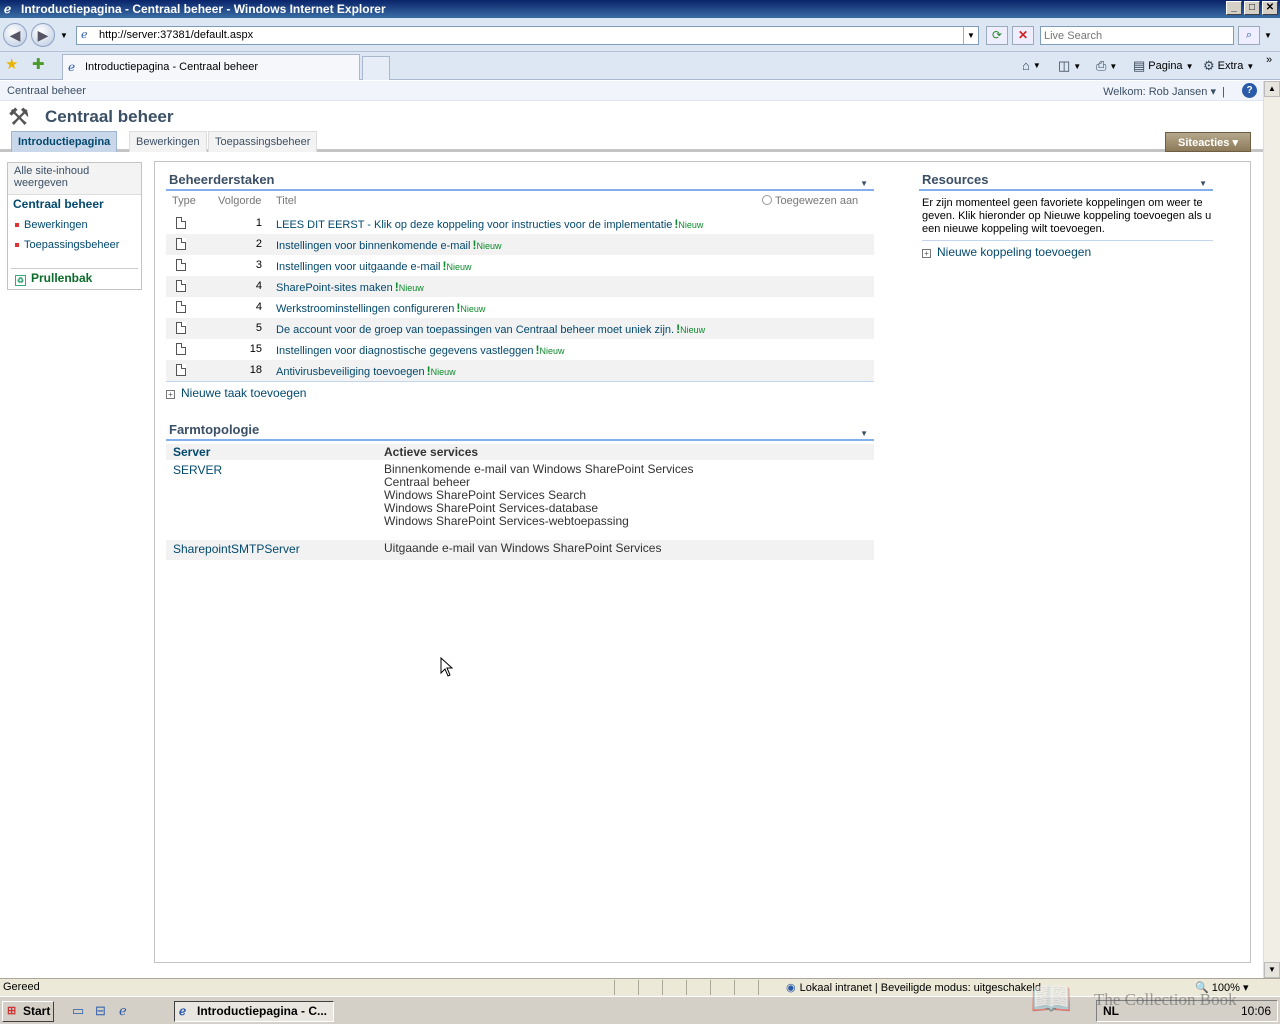 The height and width of the screenshot is (1024, 1280). What do you see at coordinates (46, 91) in the screenshot?
I see `breadcrumb: Centraal beheer` at bounding box center [46, 91].